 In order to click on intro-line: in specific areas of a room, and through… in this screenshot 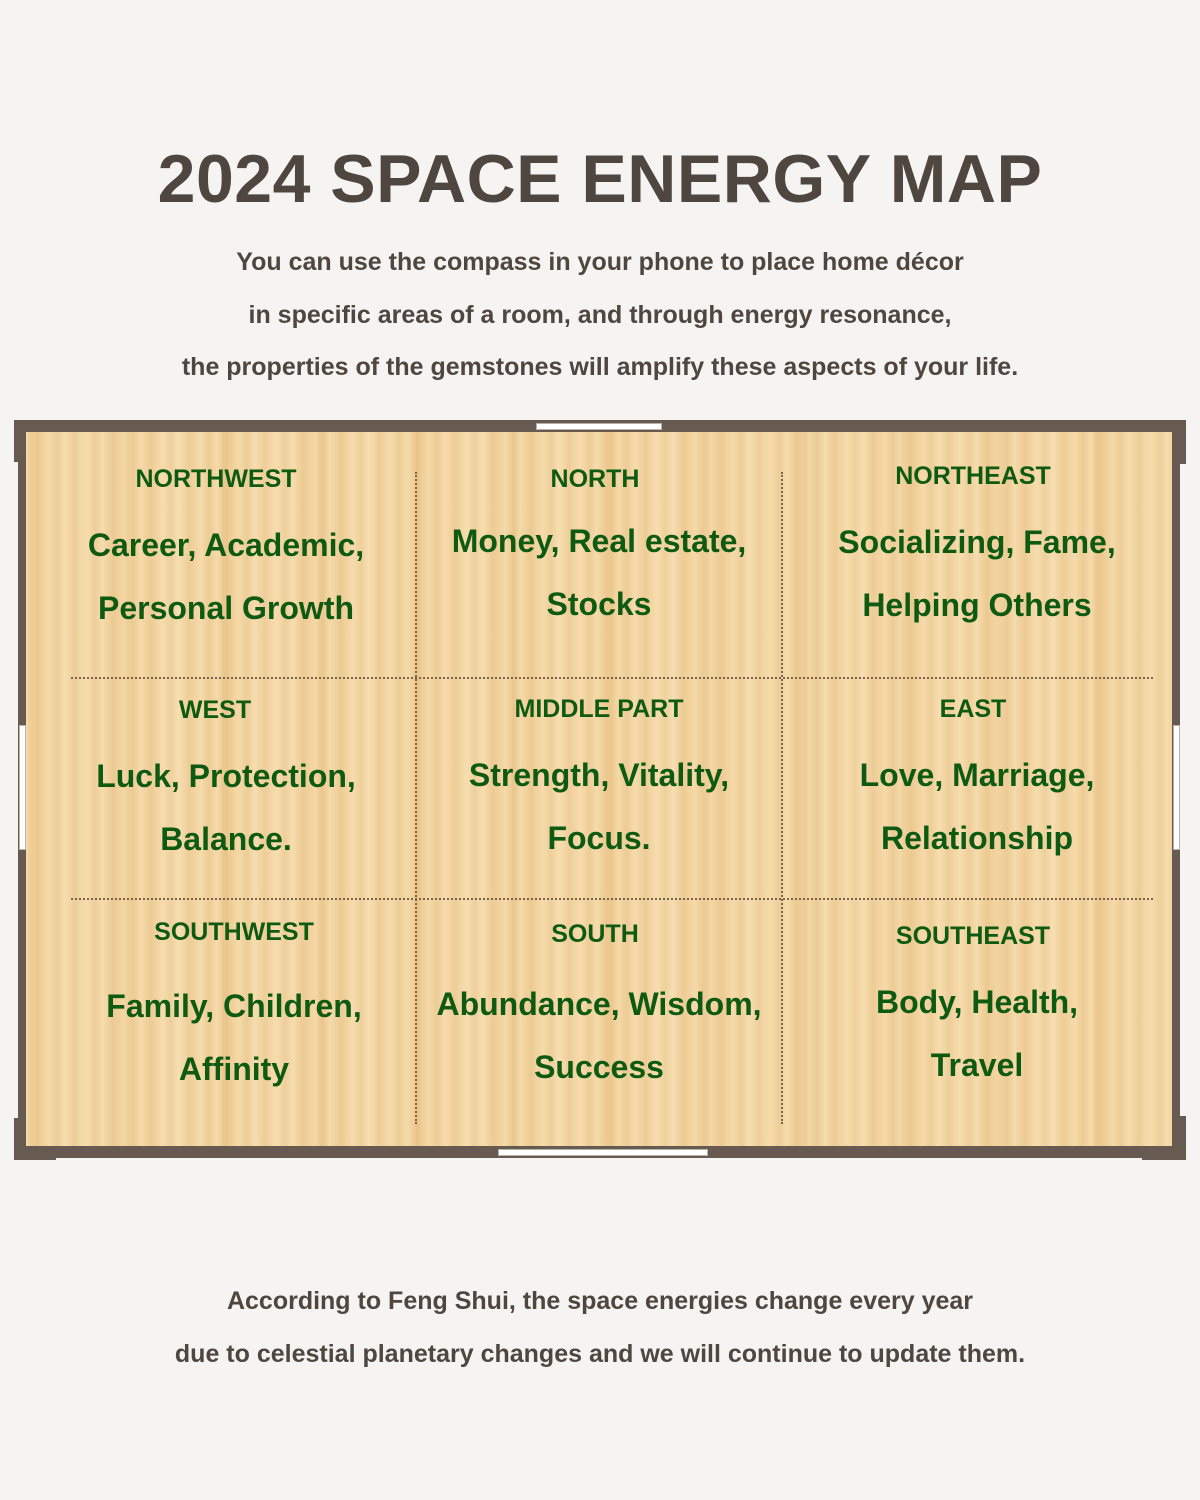, I will do `click(600, 314)`.